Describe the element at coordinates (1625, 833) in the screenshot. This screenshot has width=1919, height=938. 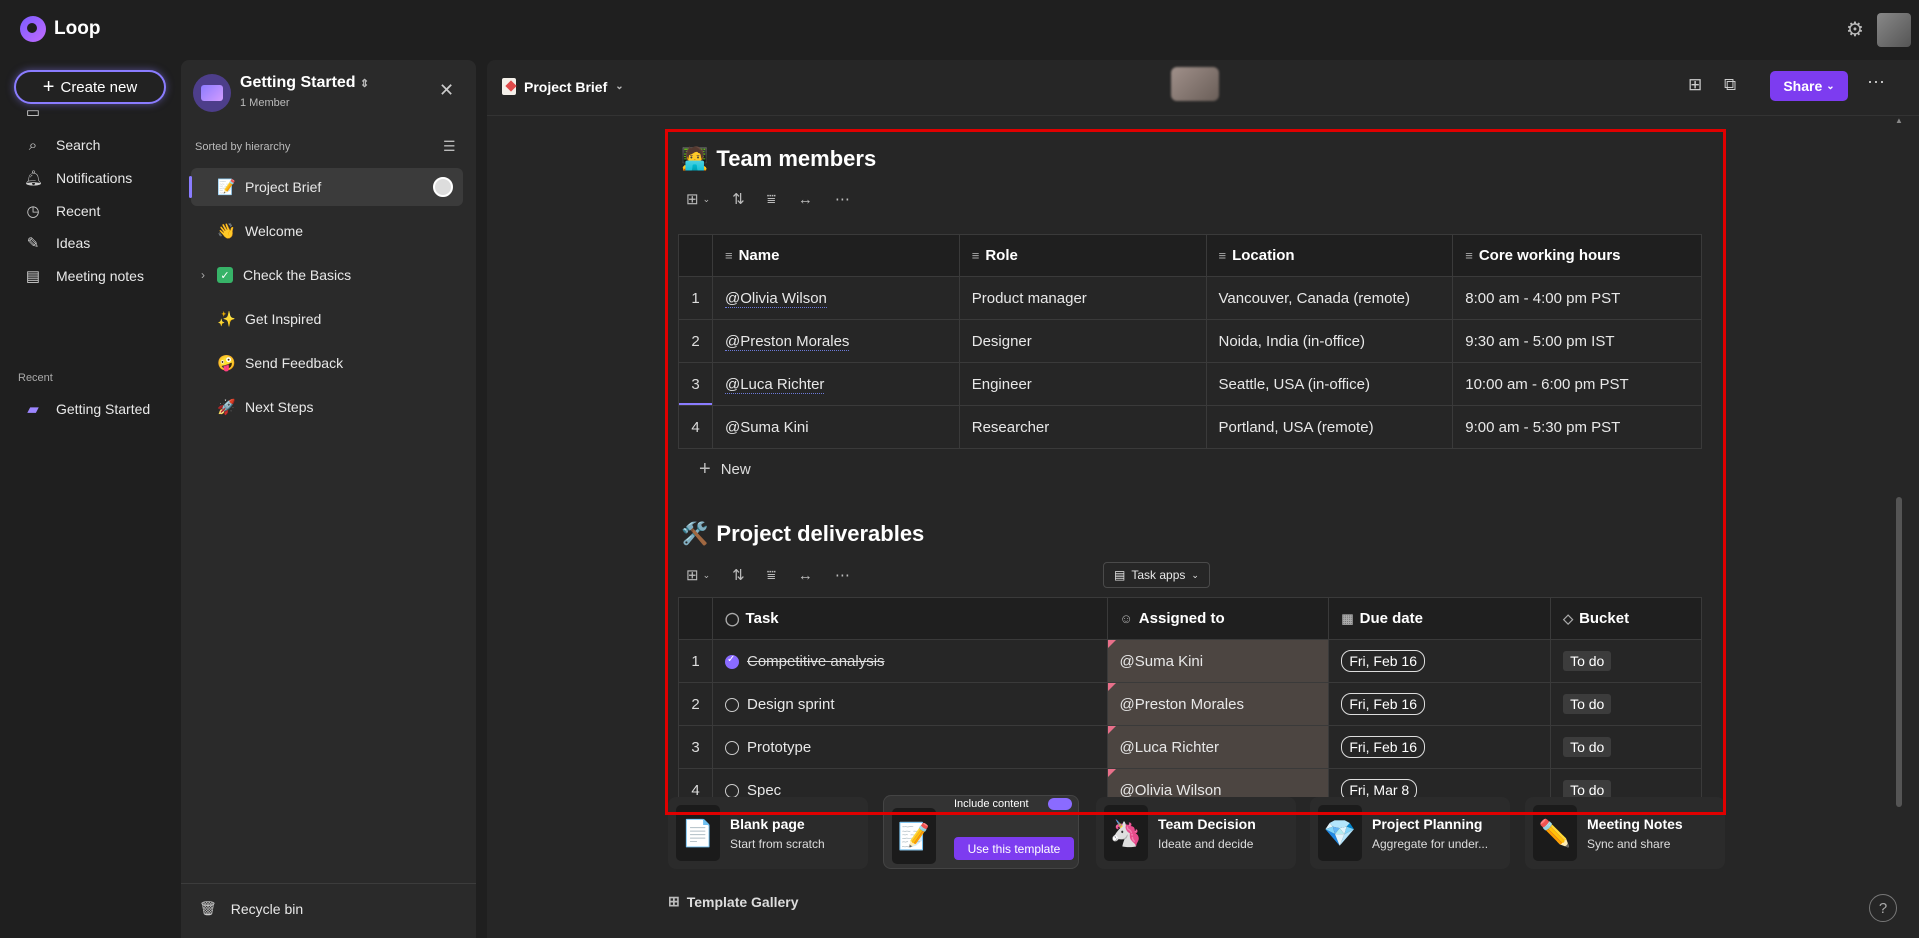
I see `template-card-meeting-notes: ✏️ Meeting Notes Sync and share` at that location.